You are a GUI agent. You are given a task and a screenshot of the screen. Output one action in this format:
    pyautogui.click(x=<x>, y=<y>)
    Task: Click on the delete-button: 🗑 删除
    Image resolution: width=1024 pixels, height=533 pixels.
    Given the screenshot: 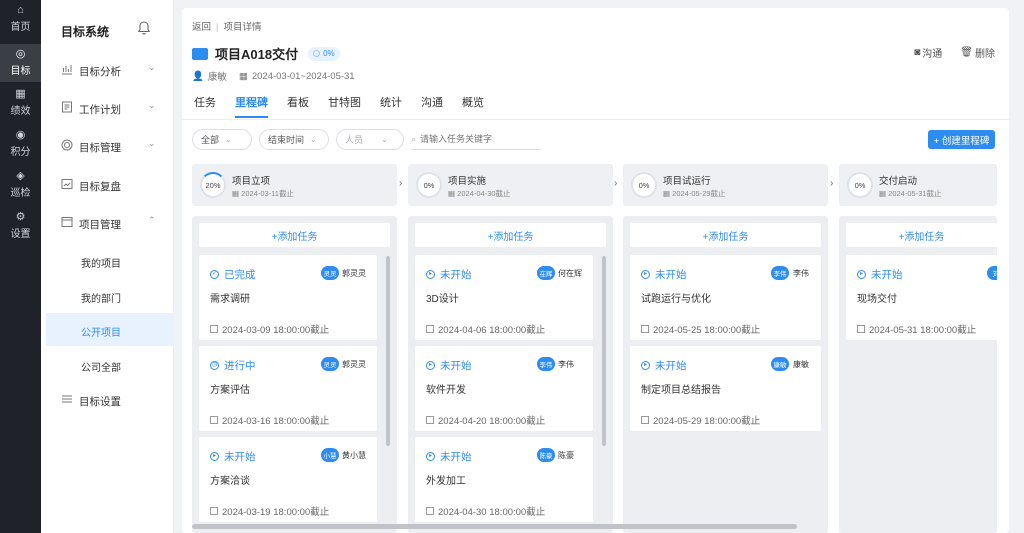 What is the action you would take?
    pyautogui.click(x=977, y=52)
    